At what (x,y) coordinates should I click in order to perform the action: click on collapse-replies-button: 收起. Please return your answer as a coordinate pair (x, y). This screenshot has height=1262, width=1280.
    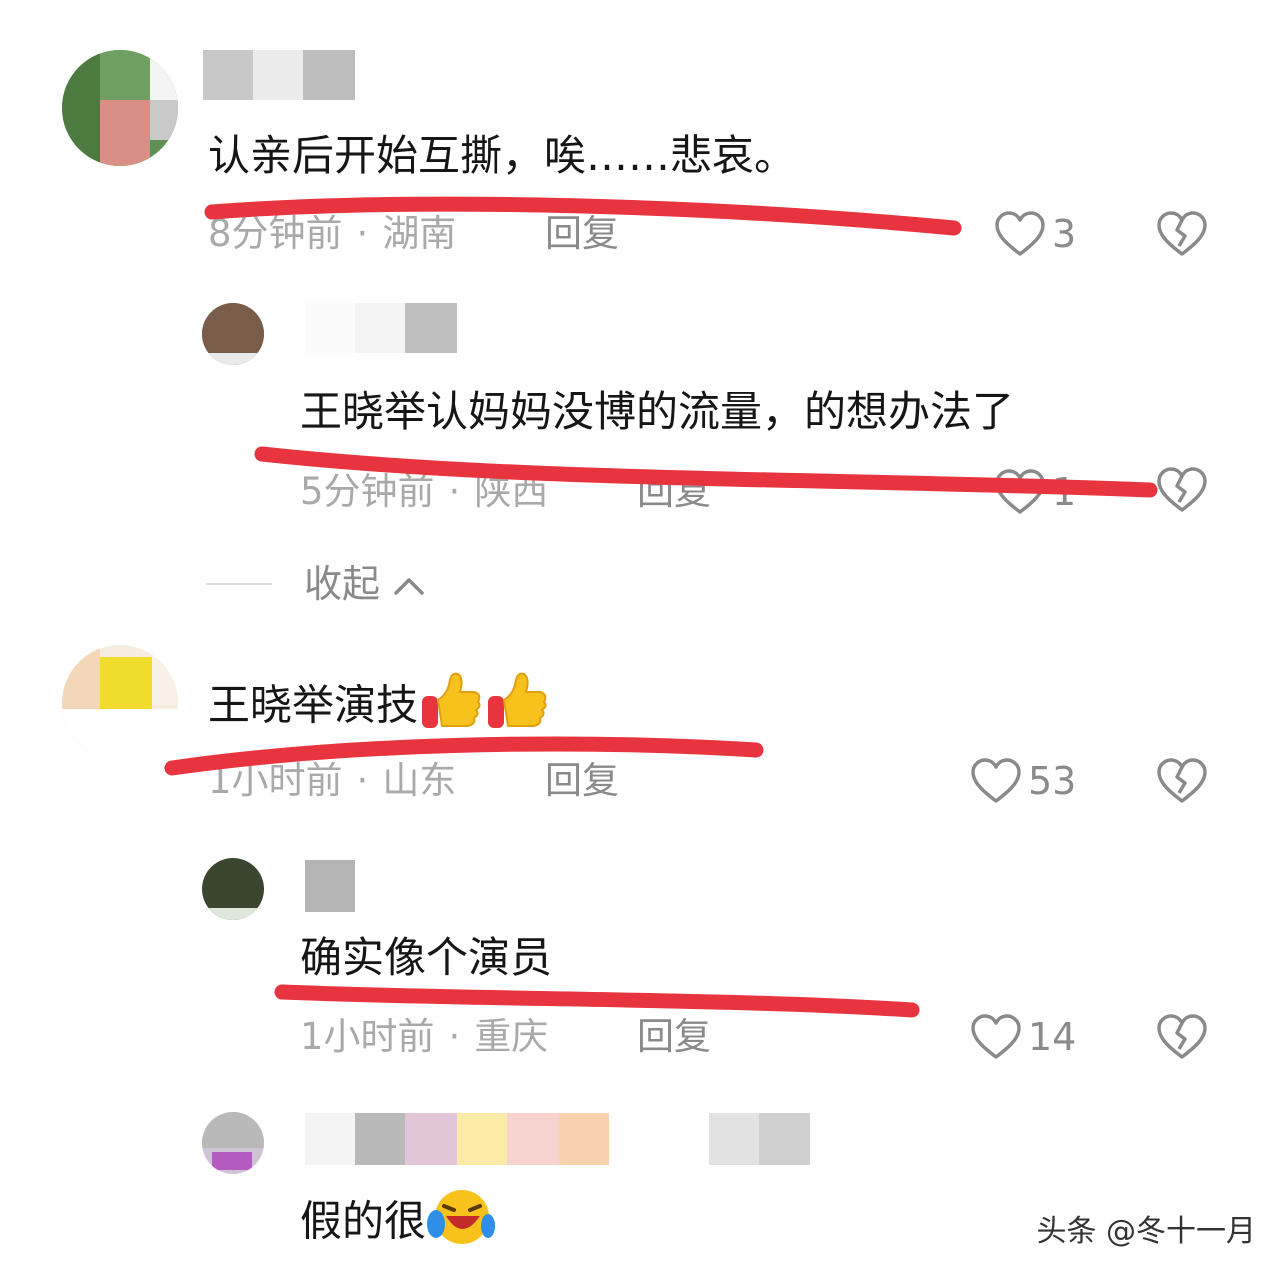
    Looking at the image, I should click on (316, 584).